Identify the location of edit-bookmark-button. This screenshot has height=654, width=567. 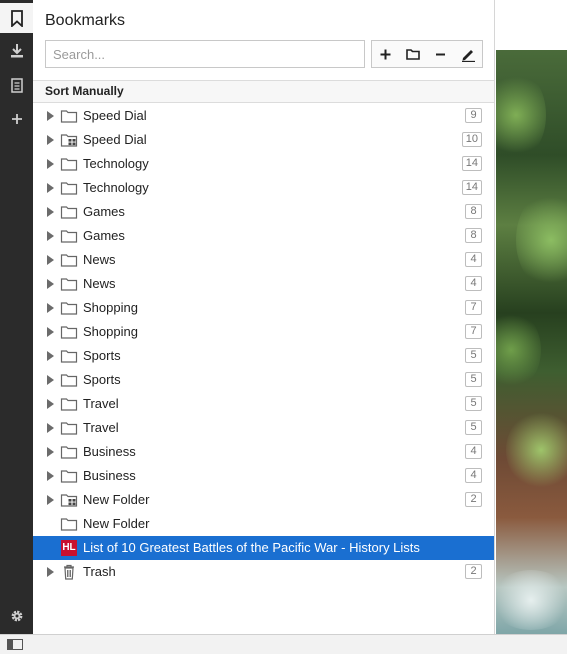
(469, 54).